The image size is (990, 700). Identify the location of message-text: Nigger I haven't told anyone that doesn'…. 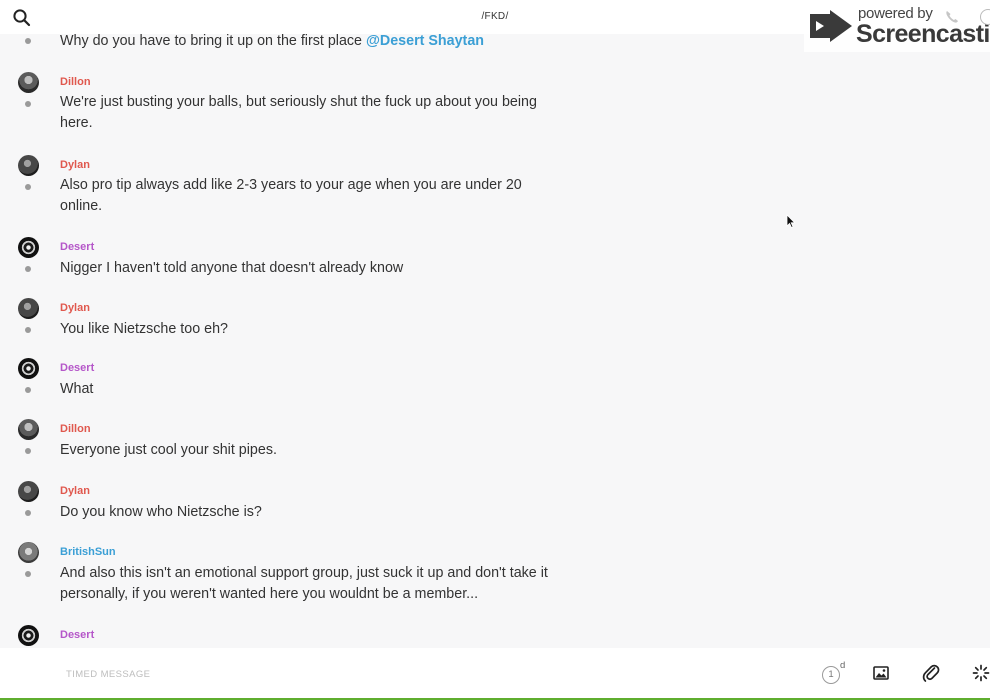
(232, 268).